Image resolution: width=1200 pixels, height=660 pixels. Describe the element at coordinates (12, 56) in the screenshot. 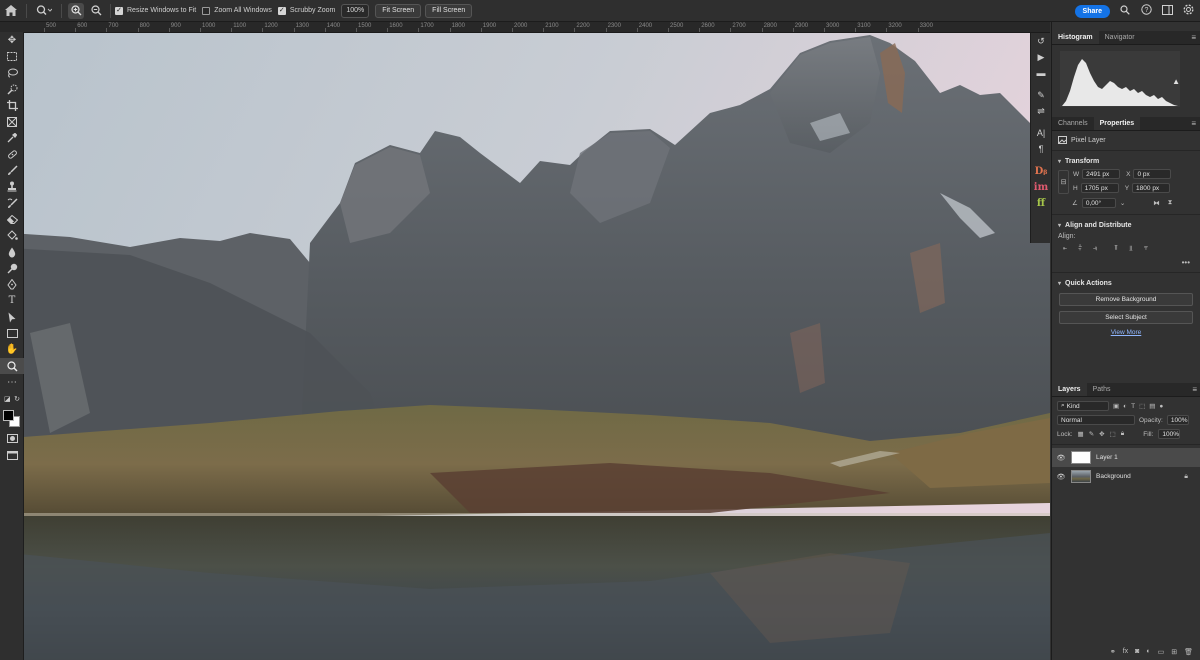

I see `marquee-tool-icon` at that location.